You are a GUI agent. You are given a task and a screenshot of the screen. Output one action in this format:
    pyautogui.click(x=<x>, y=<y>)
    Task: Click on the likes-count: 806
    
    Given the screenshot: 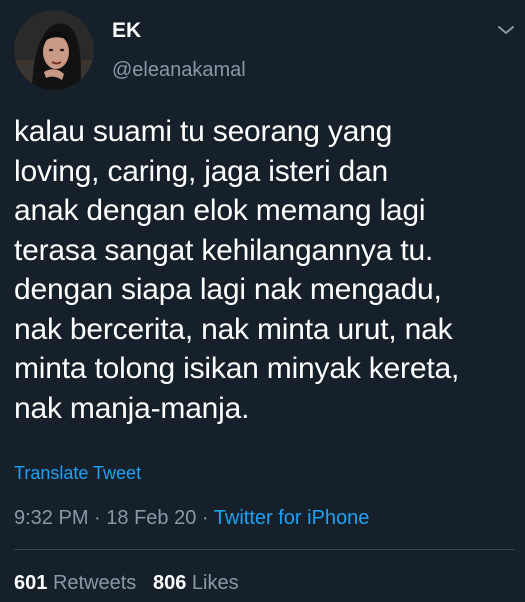 What is the action you would take?
    pyautogui.click(x=169, y=583)
    